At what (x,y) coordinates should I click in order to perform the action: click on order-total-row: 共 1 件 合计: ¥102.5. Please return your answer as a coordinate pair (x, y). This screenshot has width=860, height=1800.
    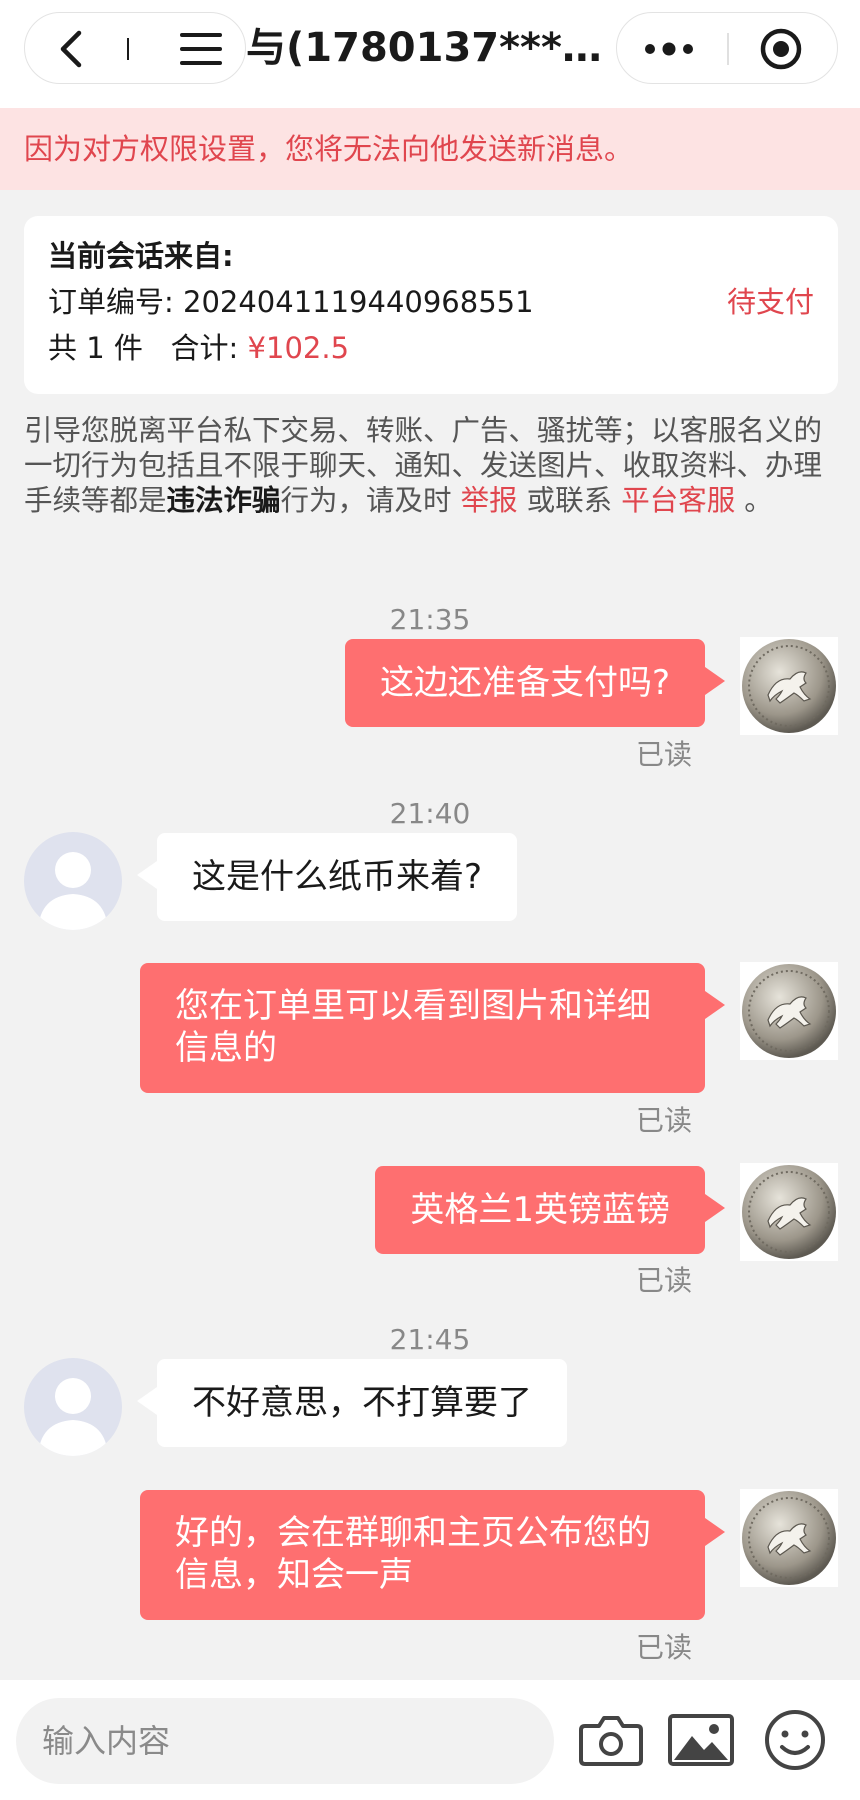
    Looking at the image, I should click on (198, 348).